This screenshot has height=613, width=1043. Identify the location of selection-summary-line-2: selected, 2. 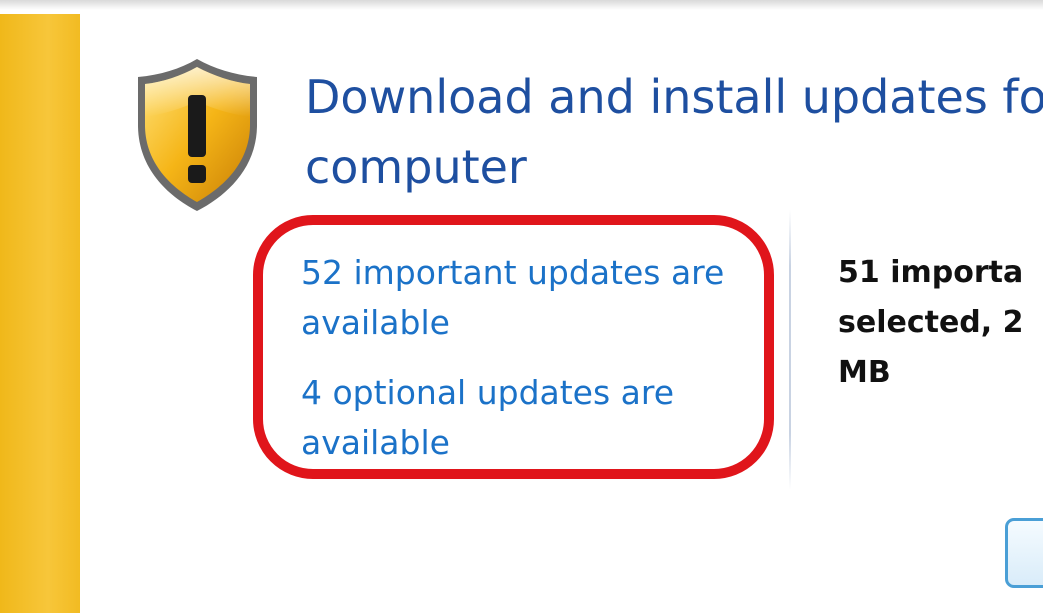
(931, 322).